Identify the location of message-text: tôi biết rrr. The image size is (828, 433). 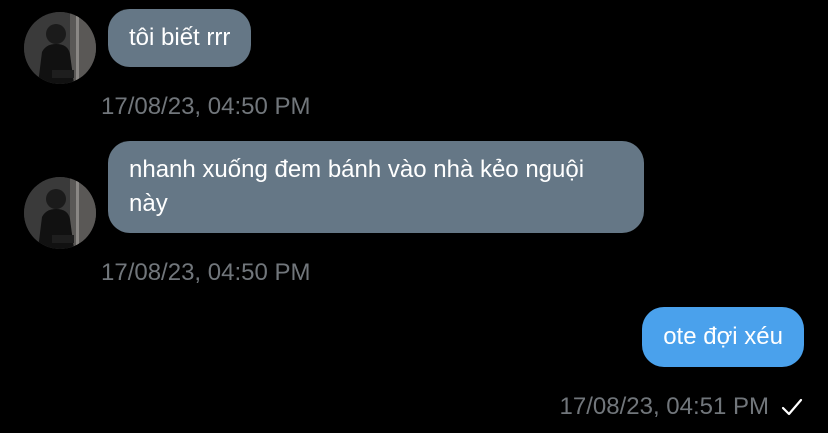
(180, 37).